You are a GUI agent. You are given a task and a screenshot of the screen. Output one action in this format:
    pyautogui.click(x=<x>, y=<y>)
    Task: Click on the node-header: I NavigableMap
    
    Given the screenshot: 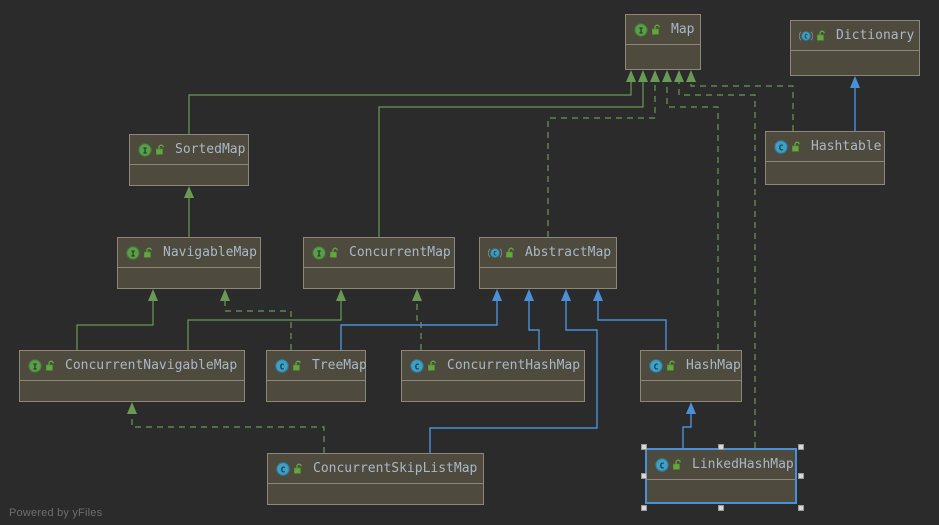 What is the action you would take?
    pyautogui.click(x=189, y=253)
    